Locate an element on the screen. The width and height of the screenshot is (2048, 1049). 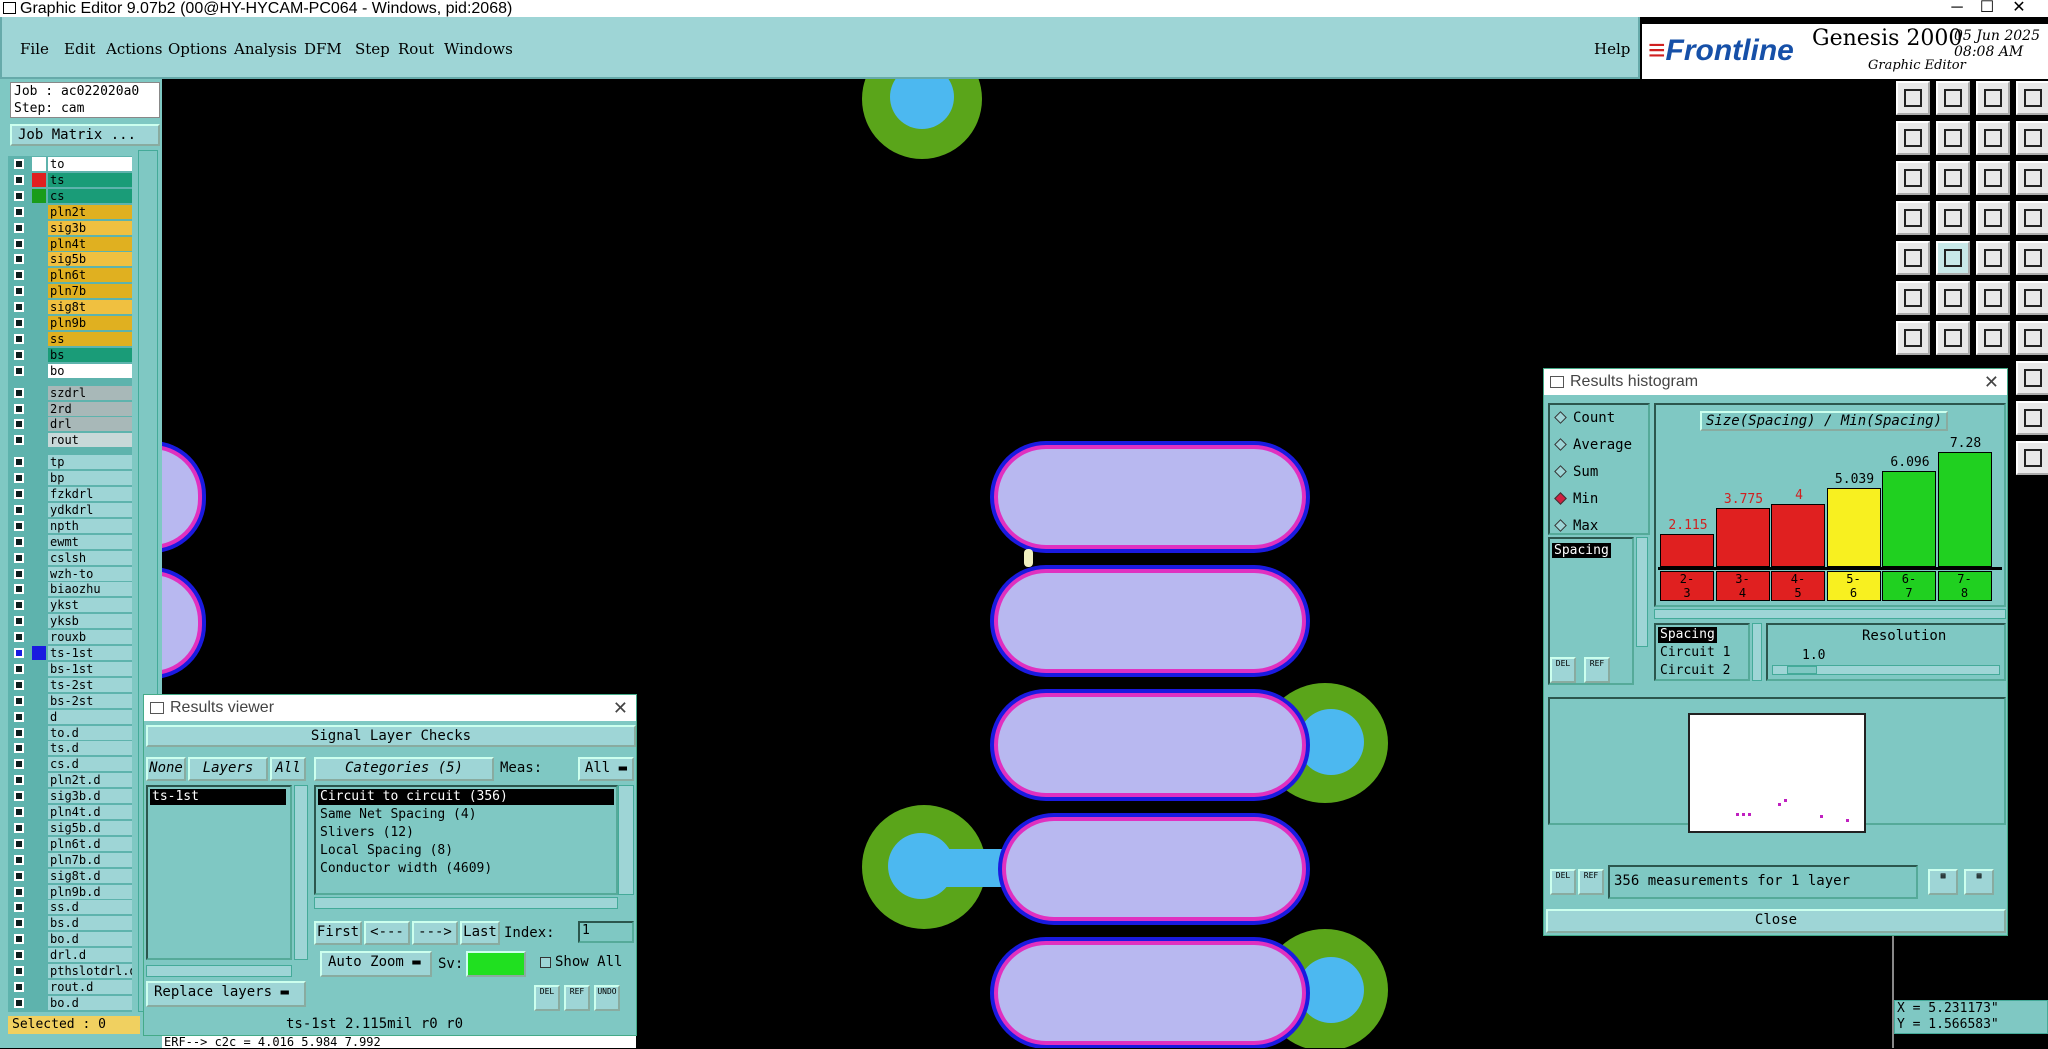
layer-row: ss is located at coordinates (70, 338).